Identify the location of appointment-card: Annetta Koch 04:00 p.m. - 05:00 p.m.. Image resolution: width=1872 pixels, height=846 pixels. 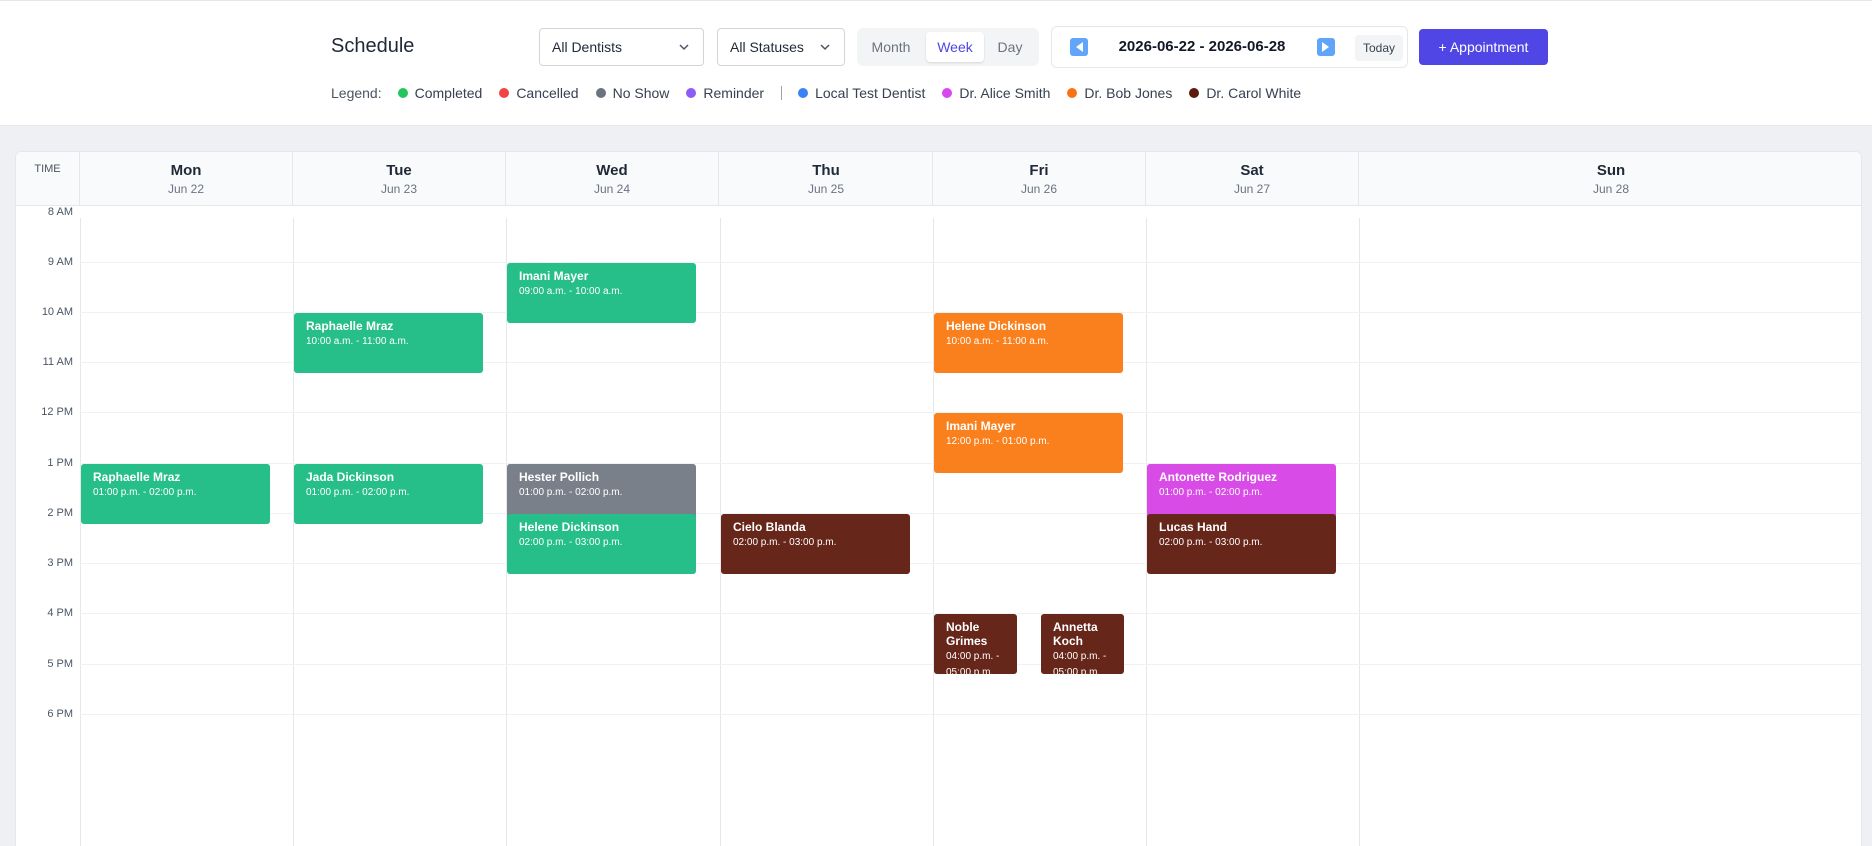
(1082, 644).